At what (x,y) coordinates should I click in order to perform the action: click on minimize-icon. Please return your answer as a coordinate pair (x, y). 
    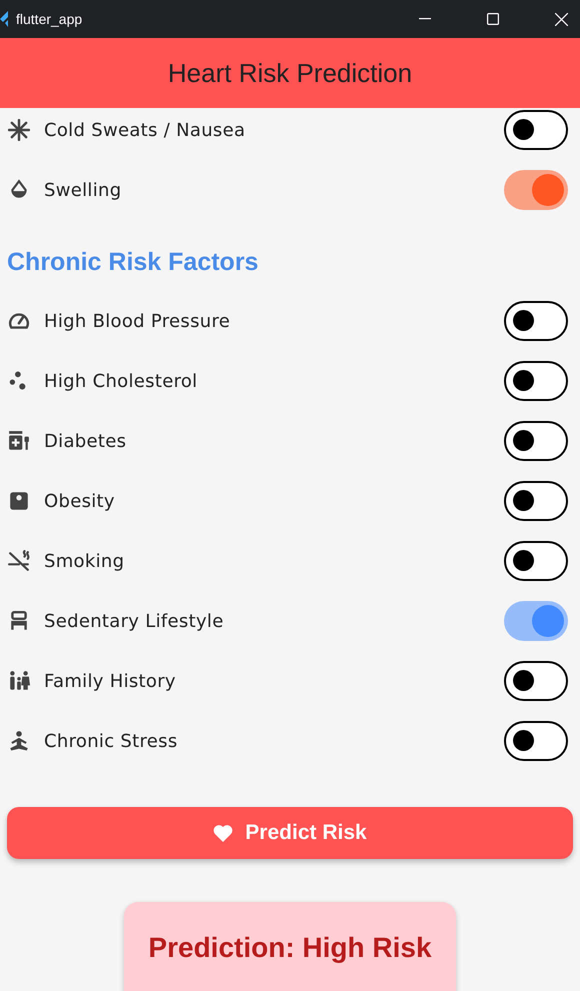
    Looking at the image, I should click on (425, 19).